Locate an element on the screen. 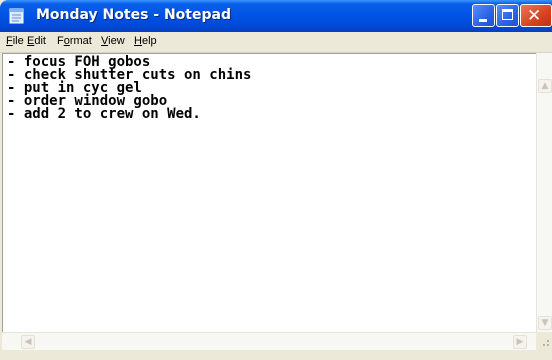  scroll-down-icon: ▼ is located at coordinates (545, 323).